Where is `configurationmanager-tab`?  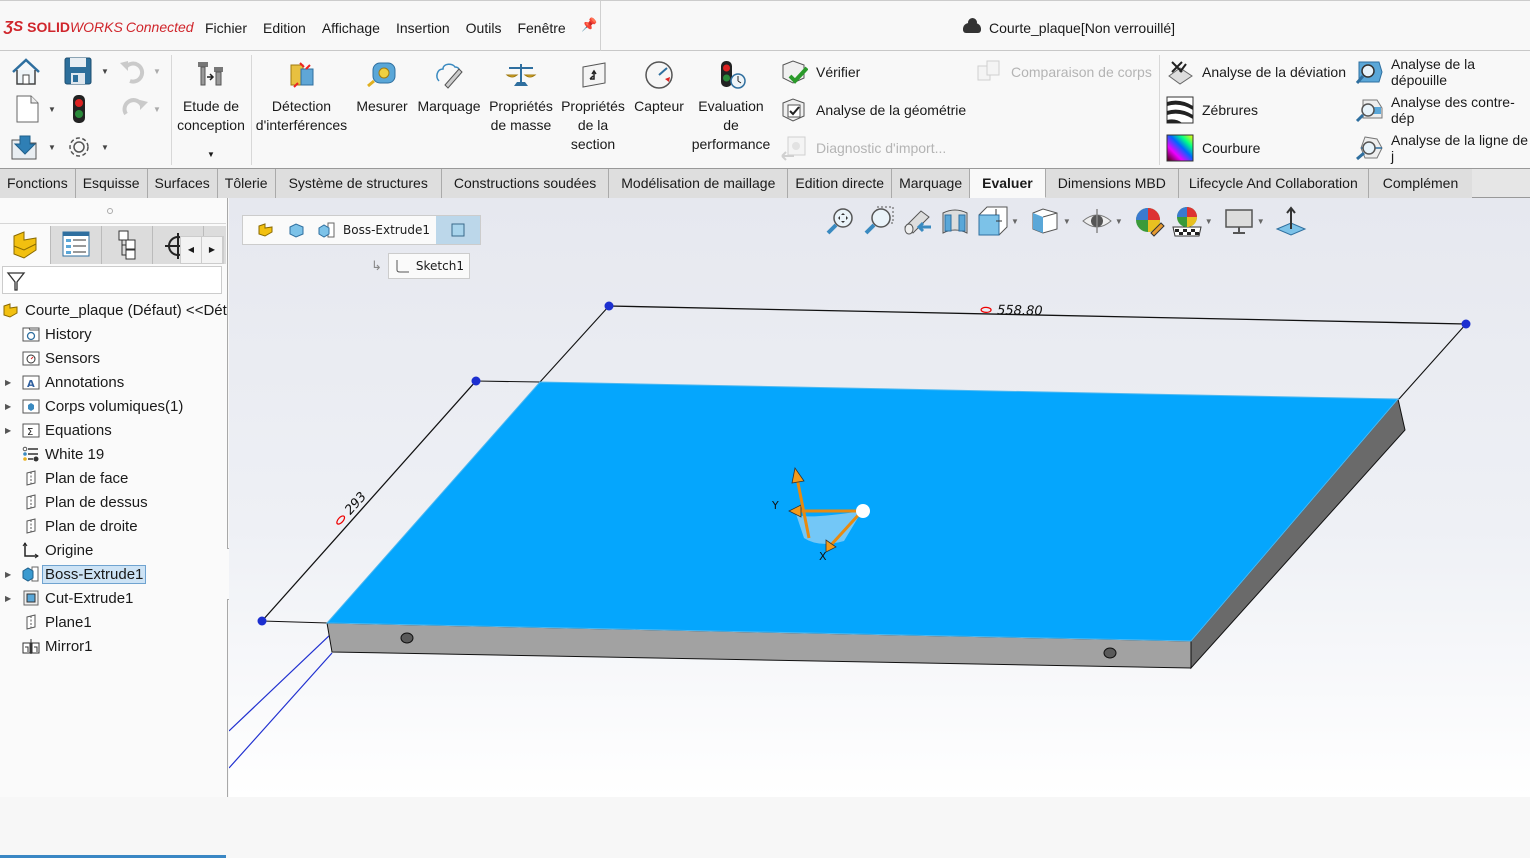 configurationmanager-tab is located at coordinates (127, 245).